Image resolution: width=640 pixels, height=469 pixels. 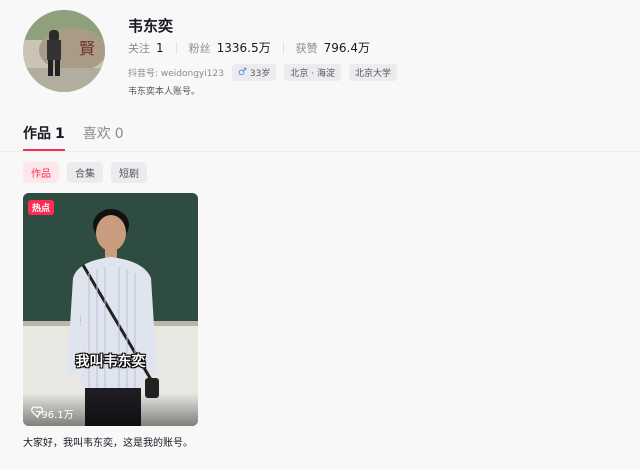 What do you see at coordinates (119, 134) in the screenshot?
I see `tab-likes-count: 0` at bounding box center [119, 134].